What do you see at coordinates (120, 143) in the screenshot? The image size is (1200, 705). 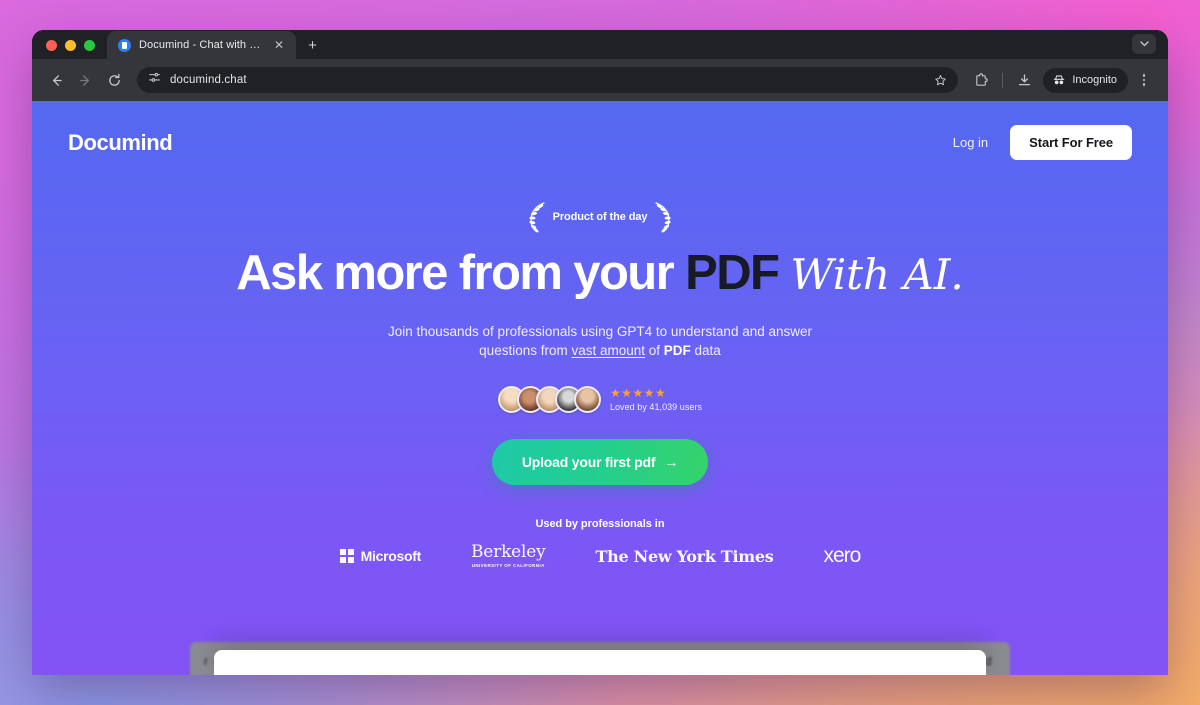 I see `site-logo: Documind` at bounding box center [120, 143].